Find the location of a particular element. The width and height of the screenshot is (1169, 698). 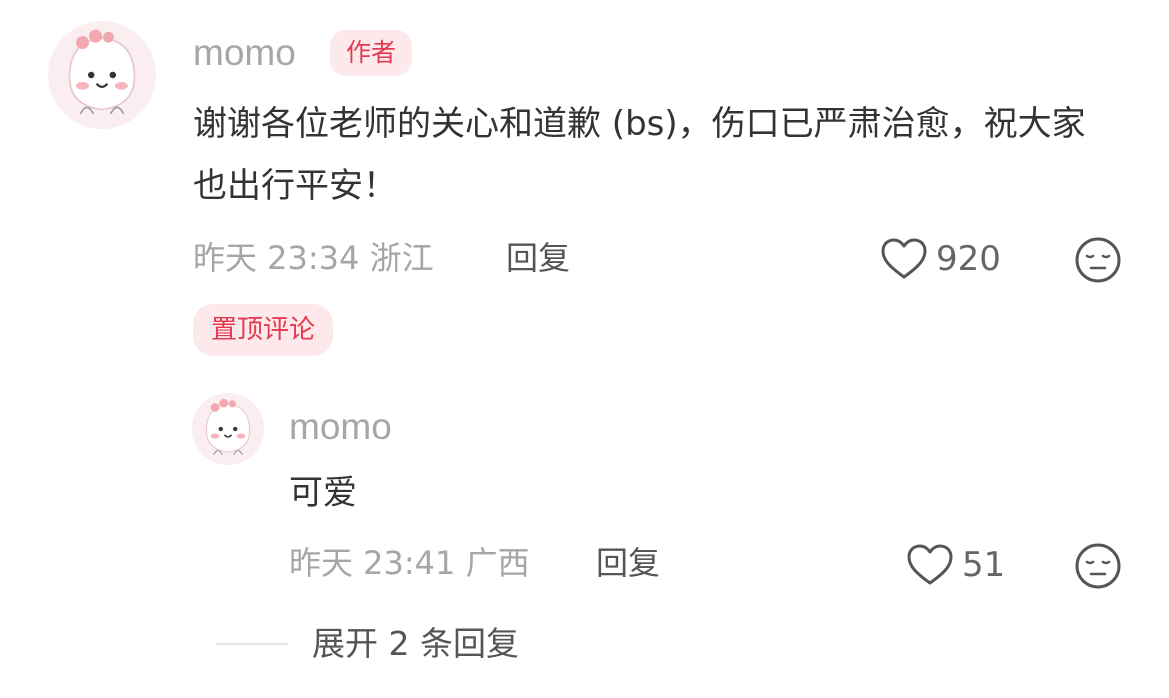

comment-reaction-button is located at coordinates (1098, 260).